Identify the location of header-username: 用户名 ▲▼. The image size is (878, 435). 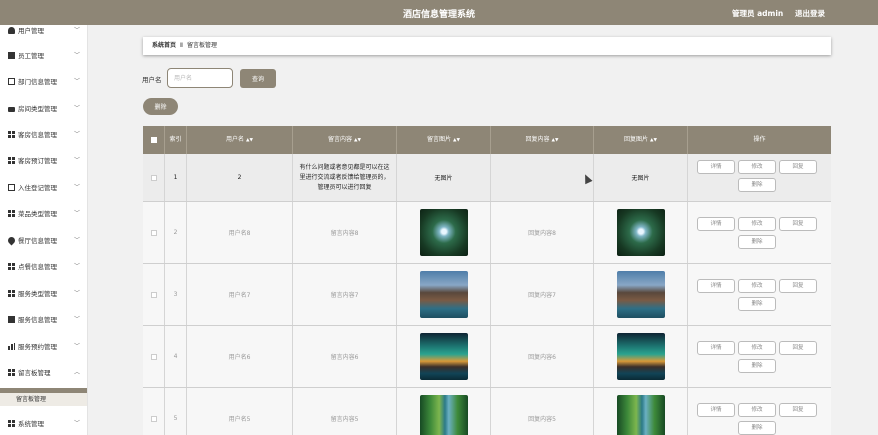
(240, 140).